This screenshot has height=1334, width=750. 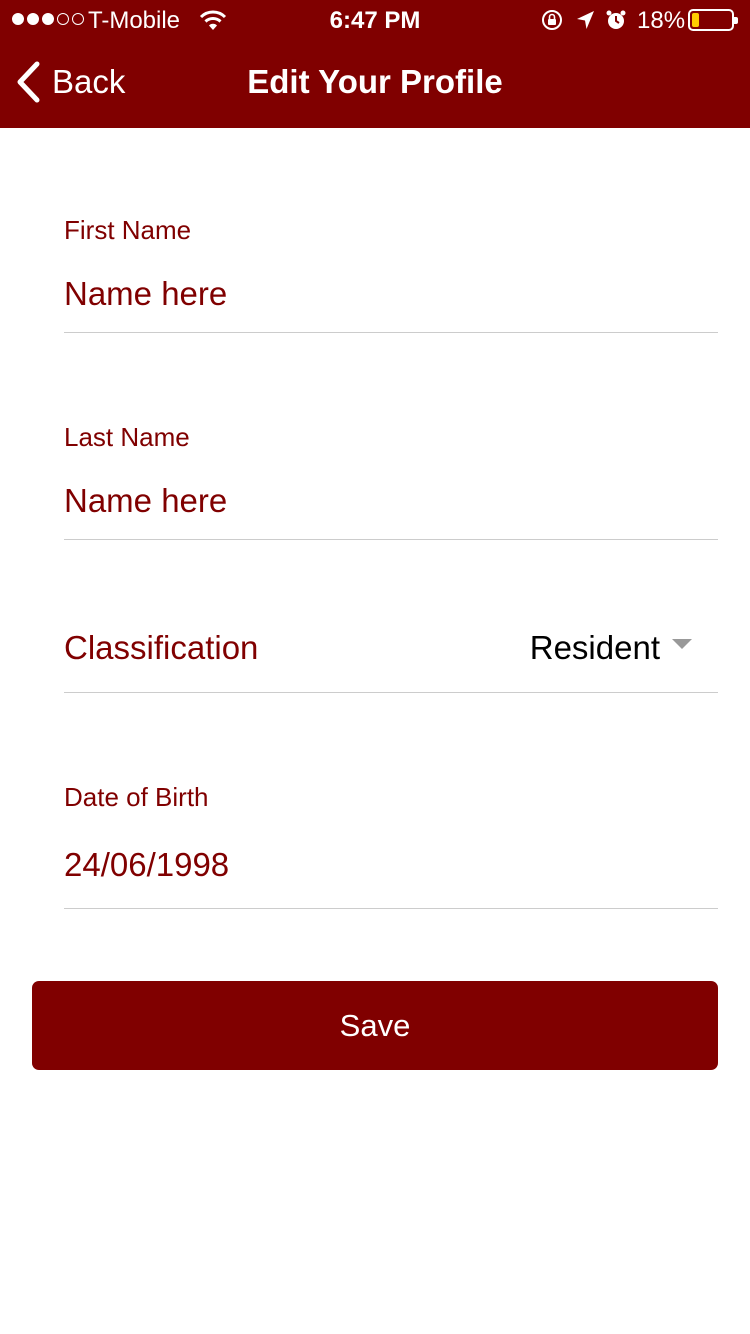 I want to click on last-name-label: Last Name, so click(x=127, y=437).